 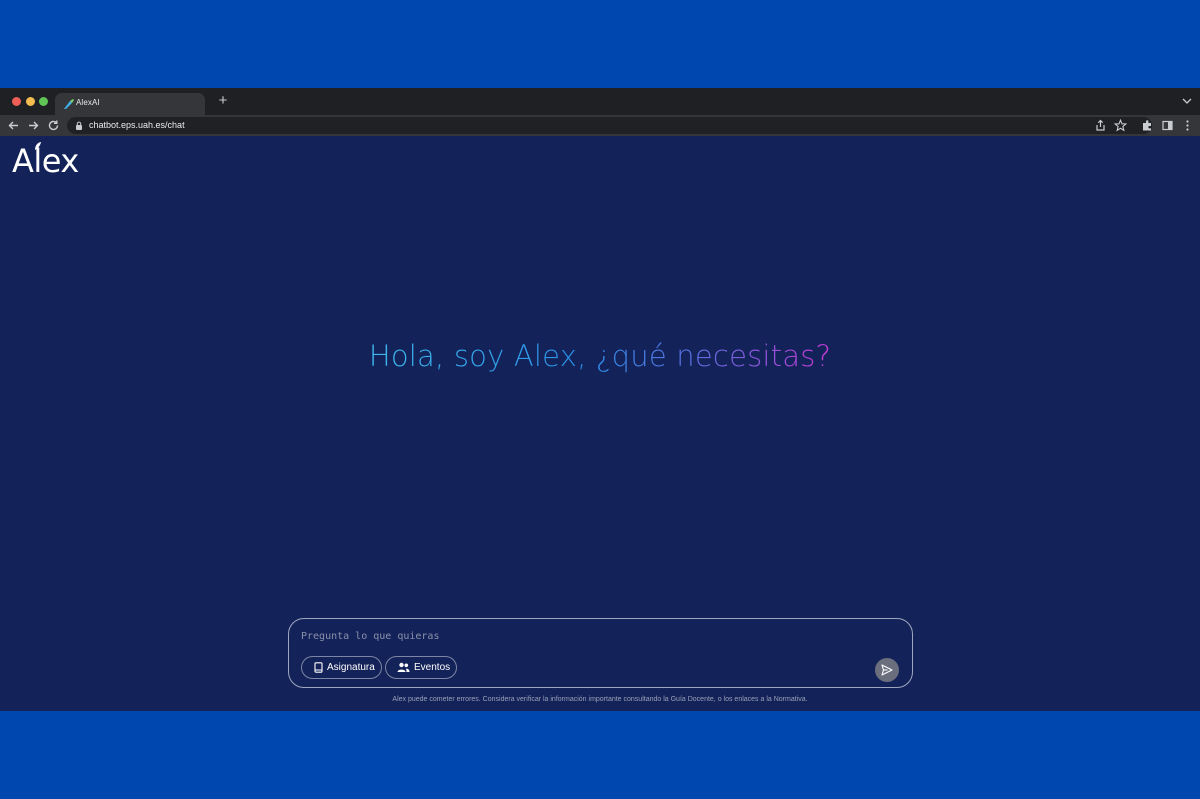 What do you see at coordinates (1187, 101) in the screenshot?
I see `tab-list-chevron-icon` at bounding box center [1187, 101].